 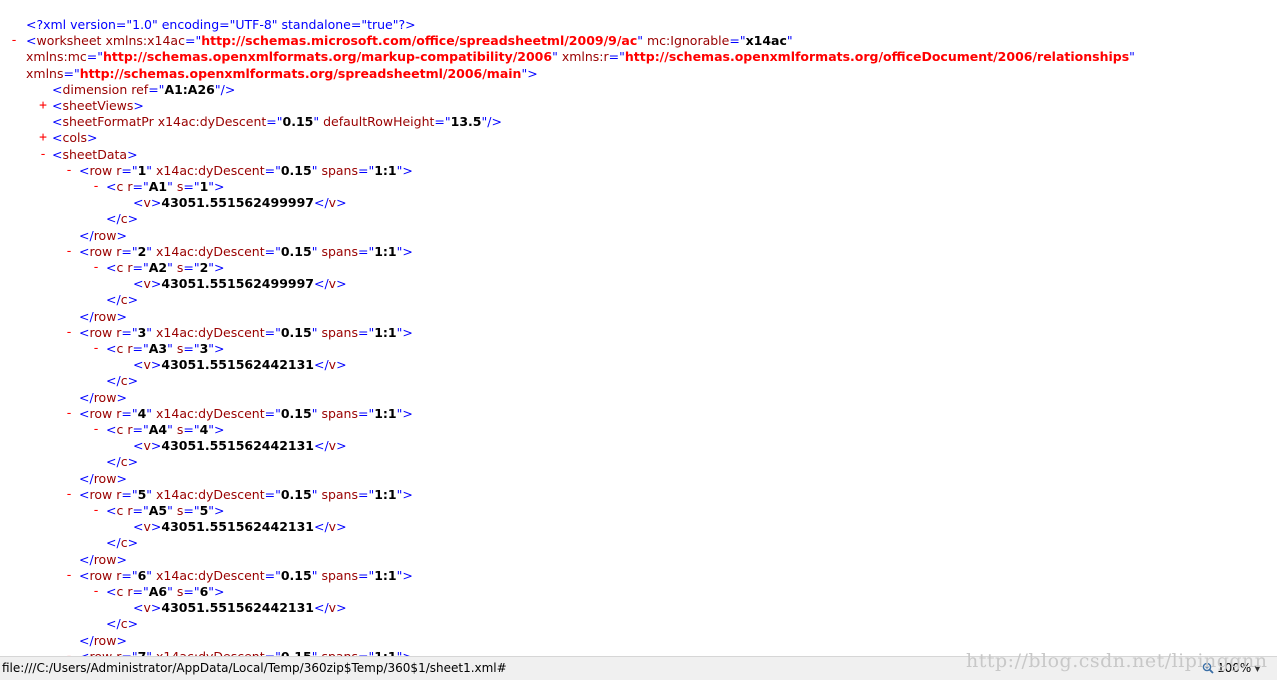 What do you see at coordinates (69, 41) in the screenshot?
I see `xml-tag-name: worksheet` at bounding box center [69, 41].